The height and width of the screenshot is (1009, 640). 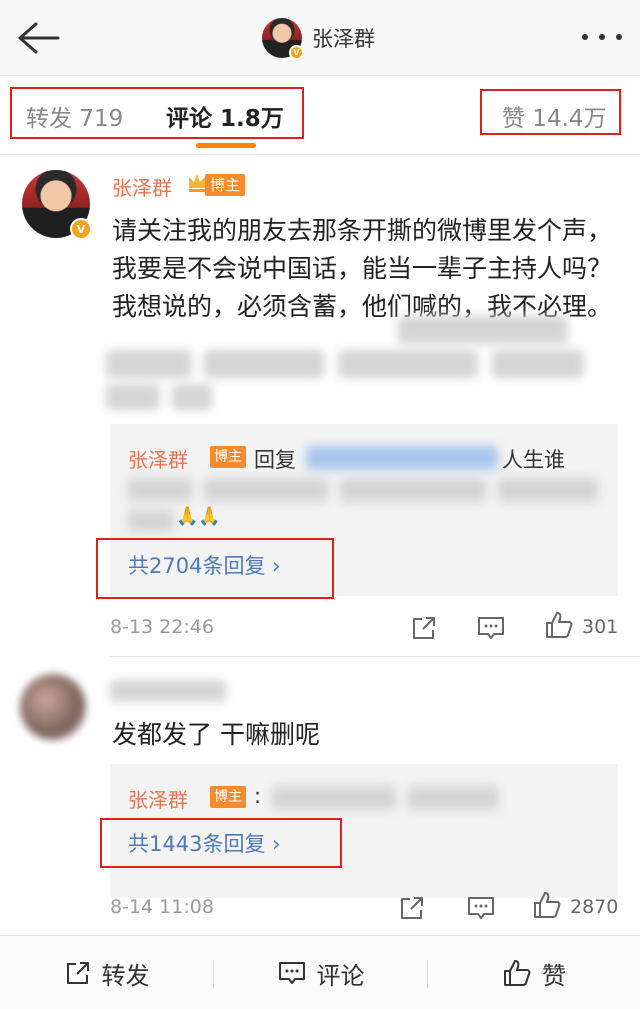 What do you see at coordinates (275, 460) in the screenshot?
I see `reply-prefix: 回复` at bounding box center [275, 460].